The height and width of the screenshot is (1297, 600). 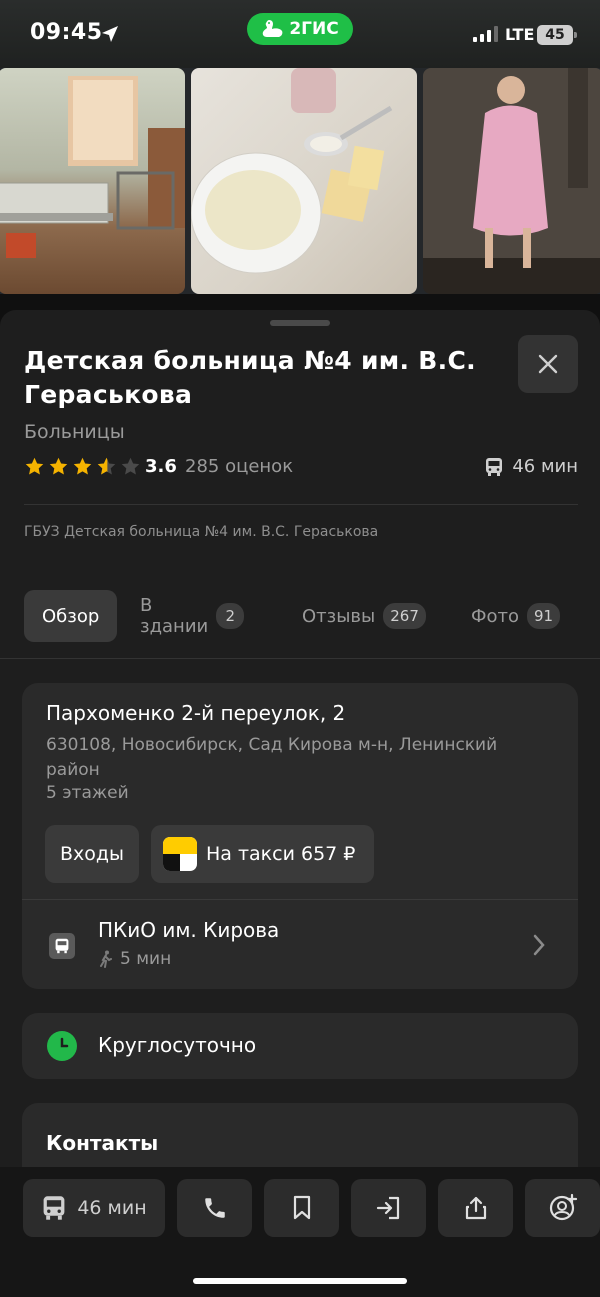 I want to click on tab-reviews: Отзывы 267, so click(x=364, y=616).